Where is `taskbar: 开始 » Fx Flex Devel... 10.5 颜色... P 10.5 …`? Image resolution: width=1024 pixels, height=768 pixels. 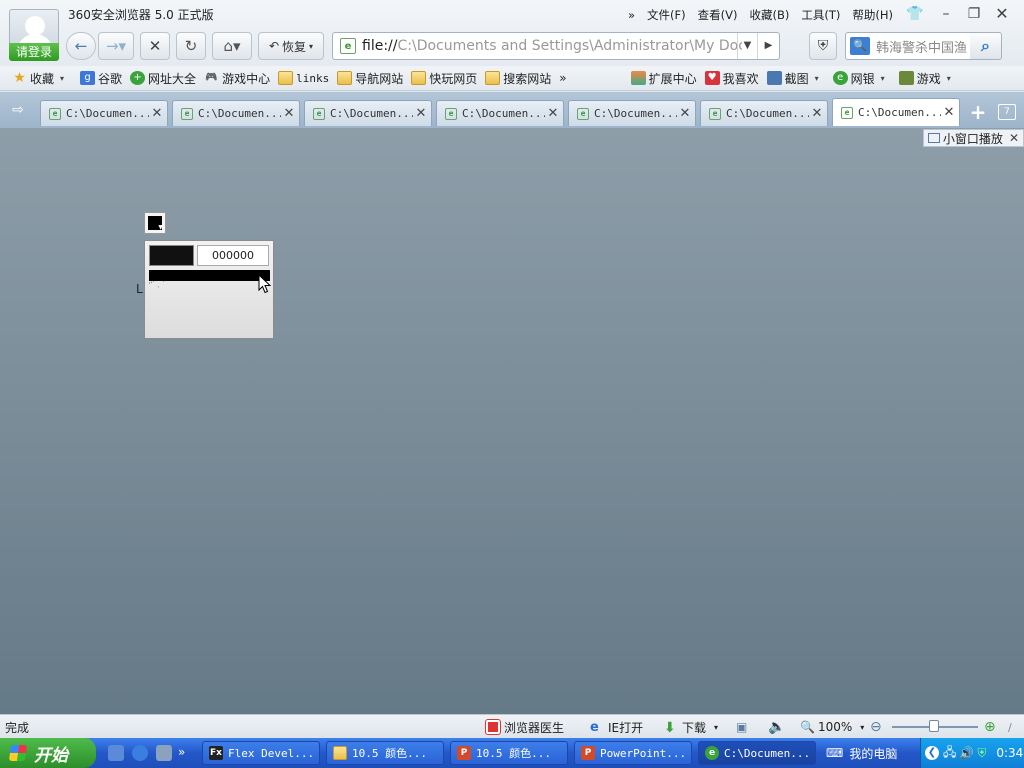
taskbar: 开始 » Fx Flex Devel... 10.5 颜色... P 10.5 … is located at coordinates (512, 753).